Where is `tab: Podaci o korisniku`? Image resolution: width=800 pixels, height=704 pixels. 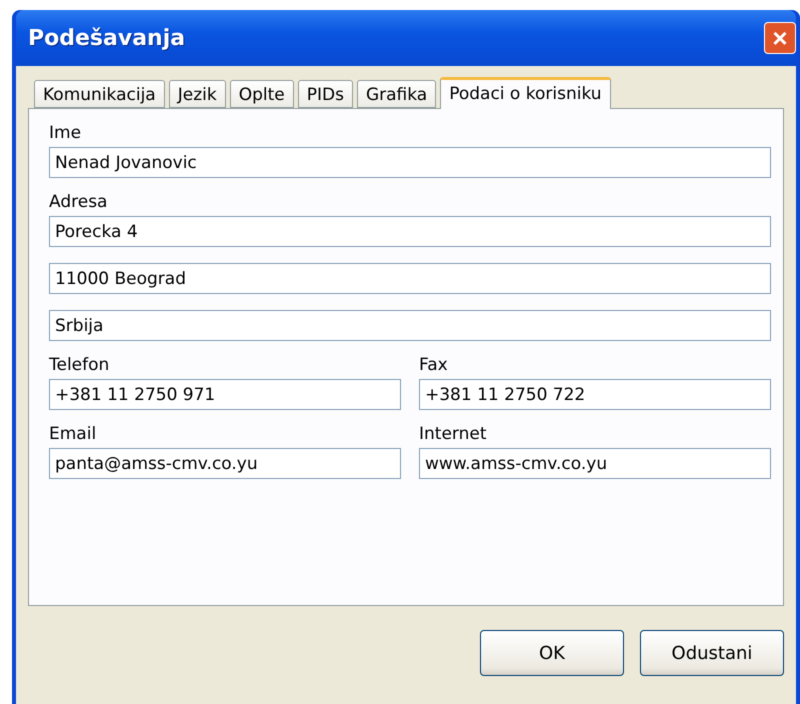
tab: Podaci o korisniku is located at coordinates (525, 93).